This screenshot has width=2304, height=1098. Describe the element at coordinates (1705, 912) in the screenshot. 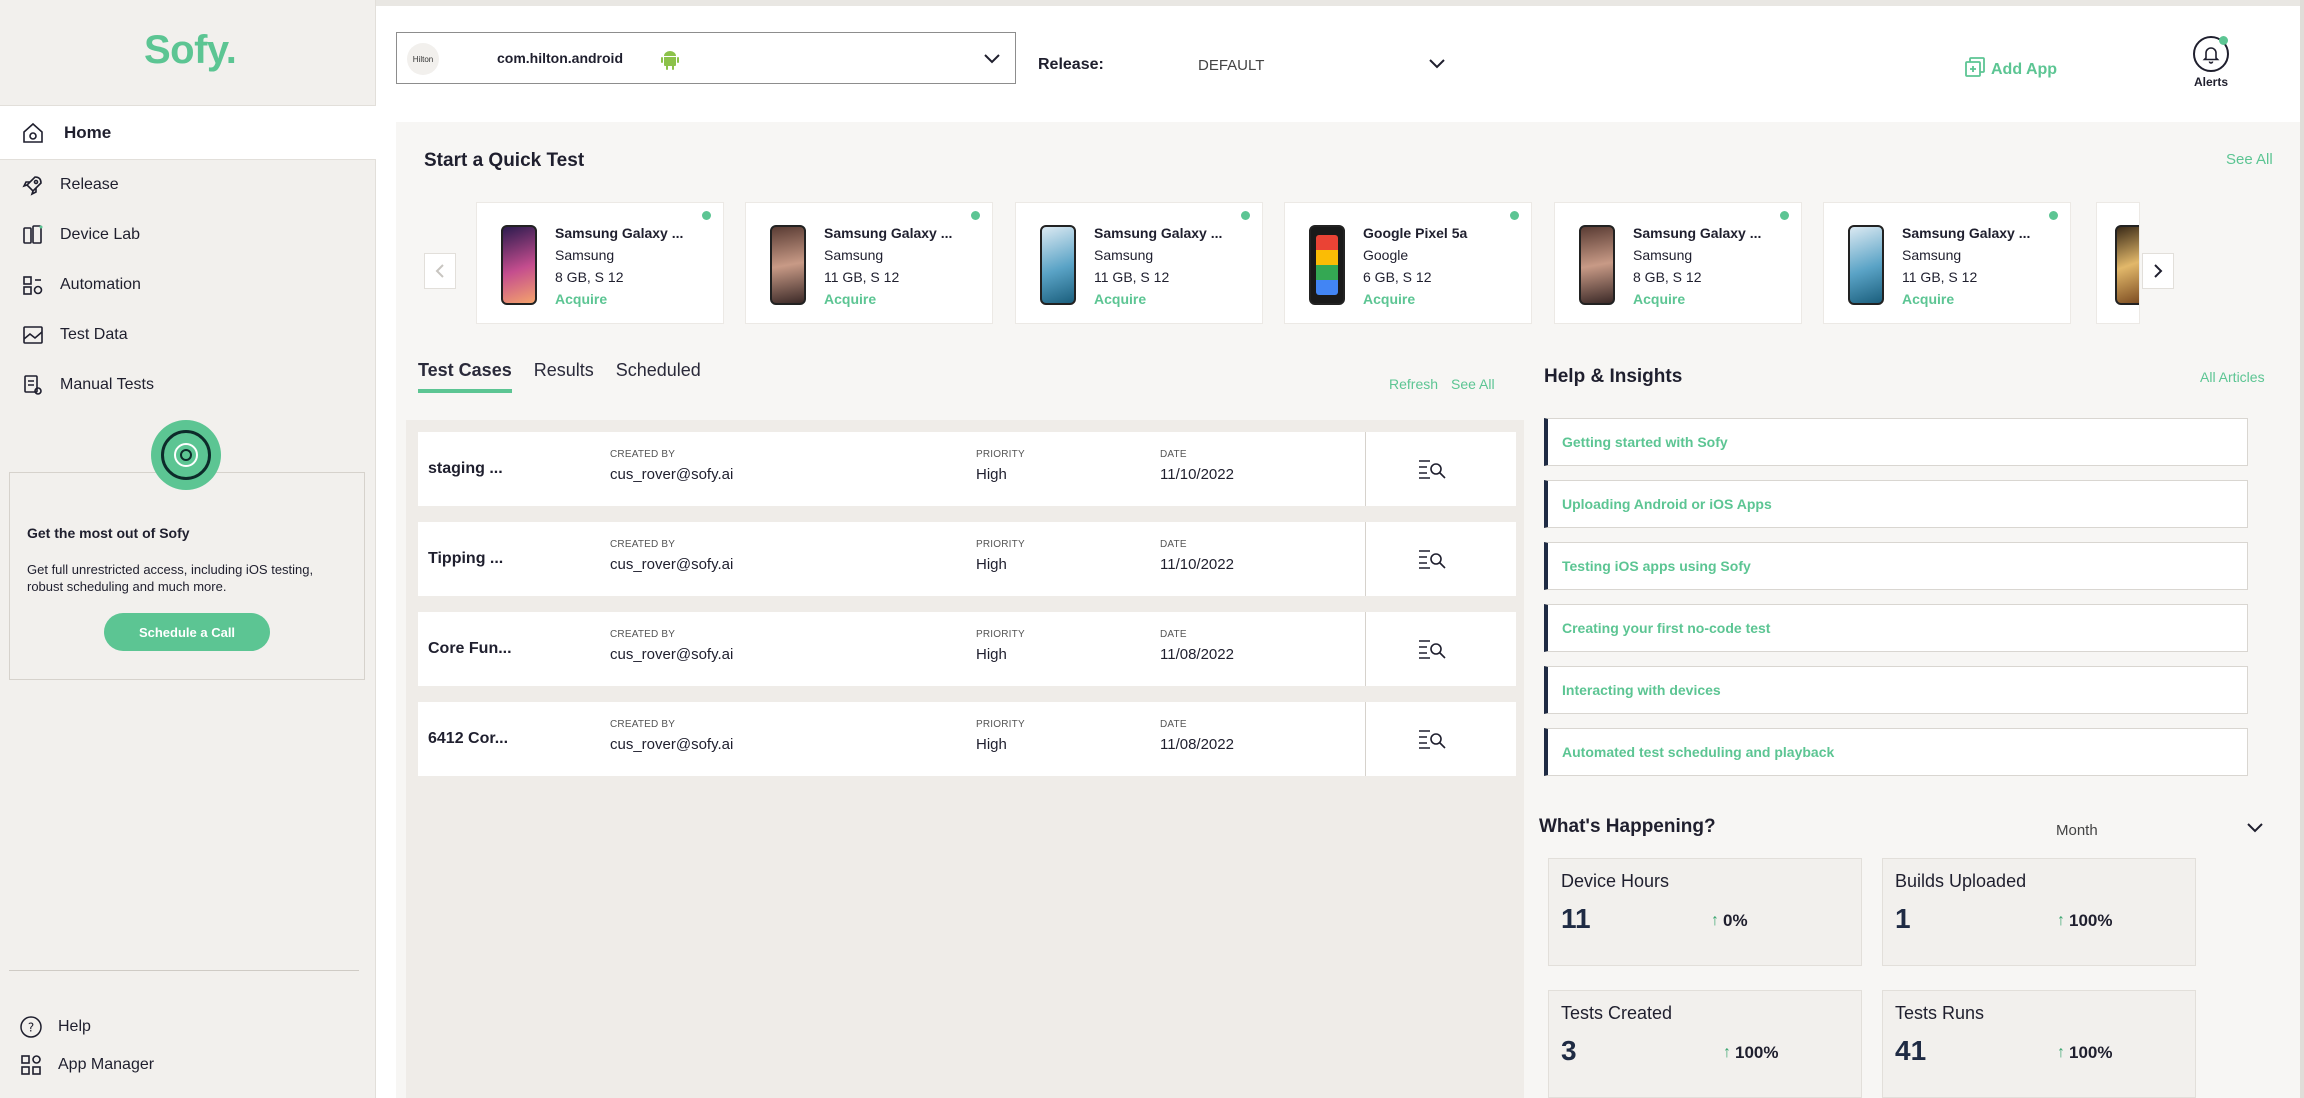

I see `stat-card-device-hours: Device Hours 11 ↑ 0%` at that location.